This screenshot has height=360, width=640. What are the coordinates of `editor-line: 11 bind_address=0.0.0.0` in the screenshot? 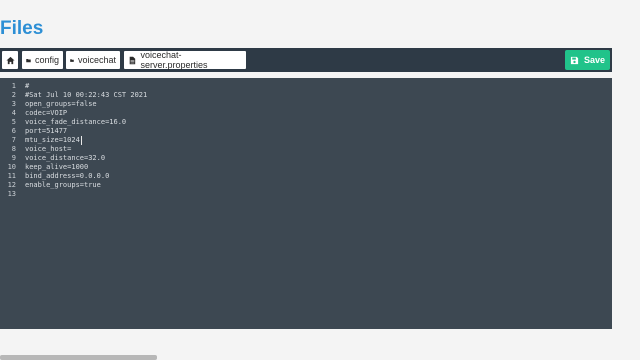 It's located at (55, 176).